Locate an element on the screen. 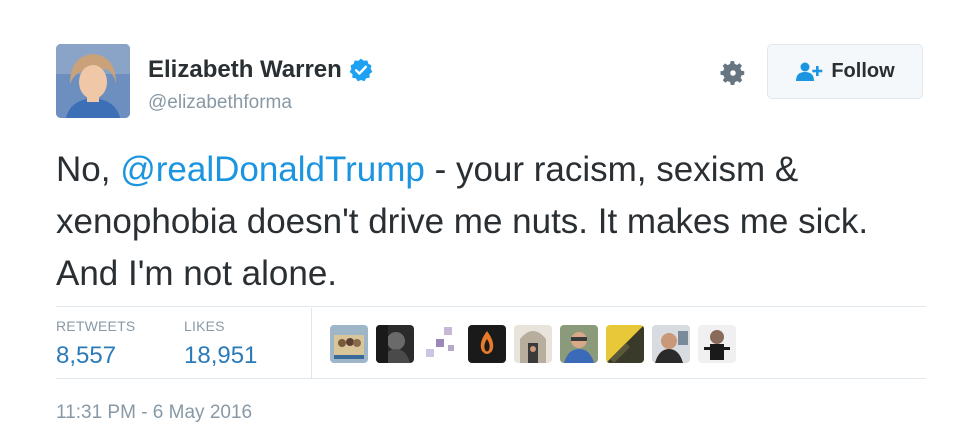 This screenshot has width=980, height=444. retweets-count: 8,557 is located at coordinates (86, 355).